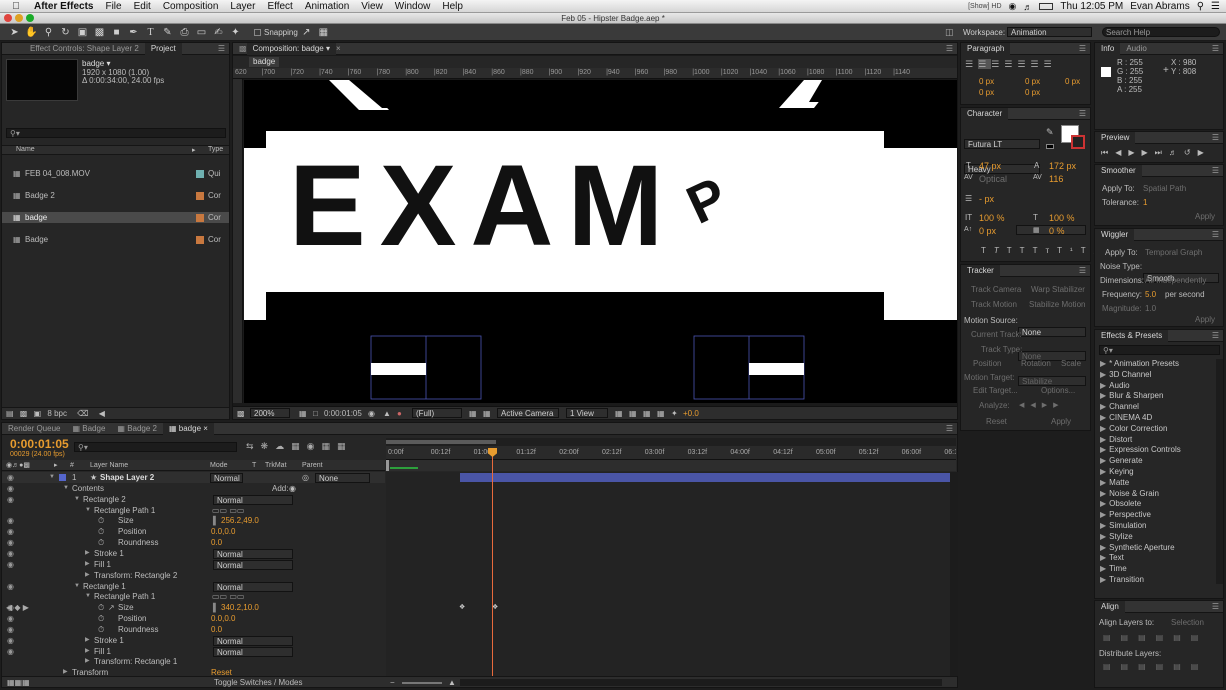 The image size is (1226, 690). Describe the element at coordinates (1157, 396) in the screenshot. I see `effect-category: ▶ Blur & Sharpen` at that location.